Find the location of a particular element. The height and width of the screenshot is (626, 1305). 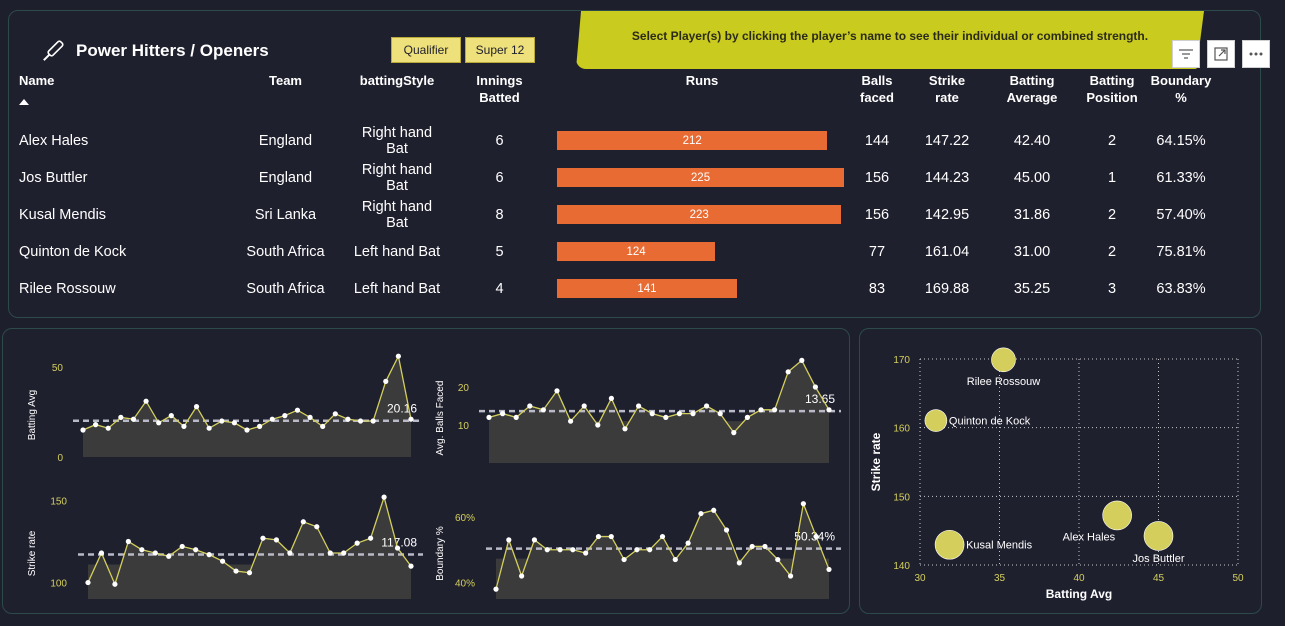

runs-cell: 124 is located at coordinates (702, 251).